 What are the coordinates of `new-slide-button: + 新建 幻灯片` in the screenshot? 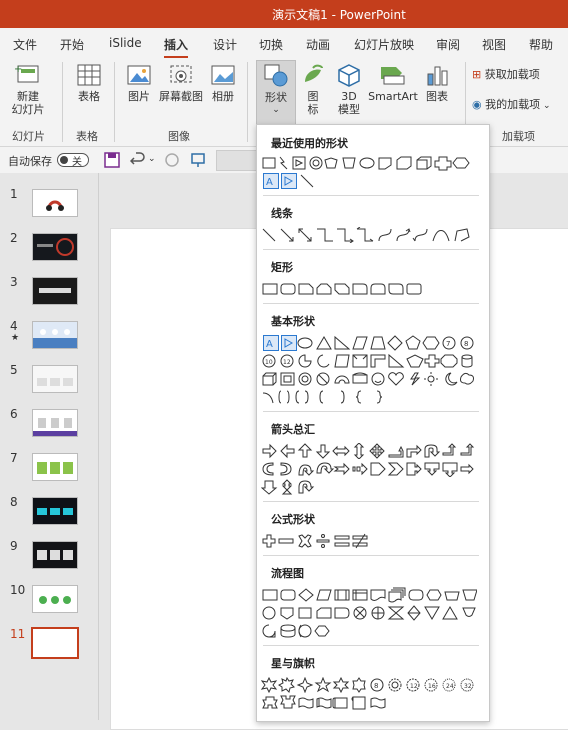 It's located at (28, 89).